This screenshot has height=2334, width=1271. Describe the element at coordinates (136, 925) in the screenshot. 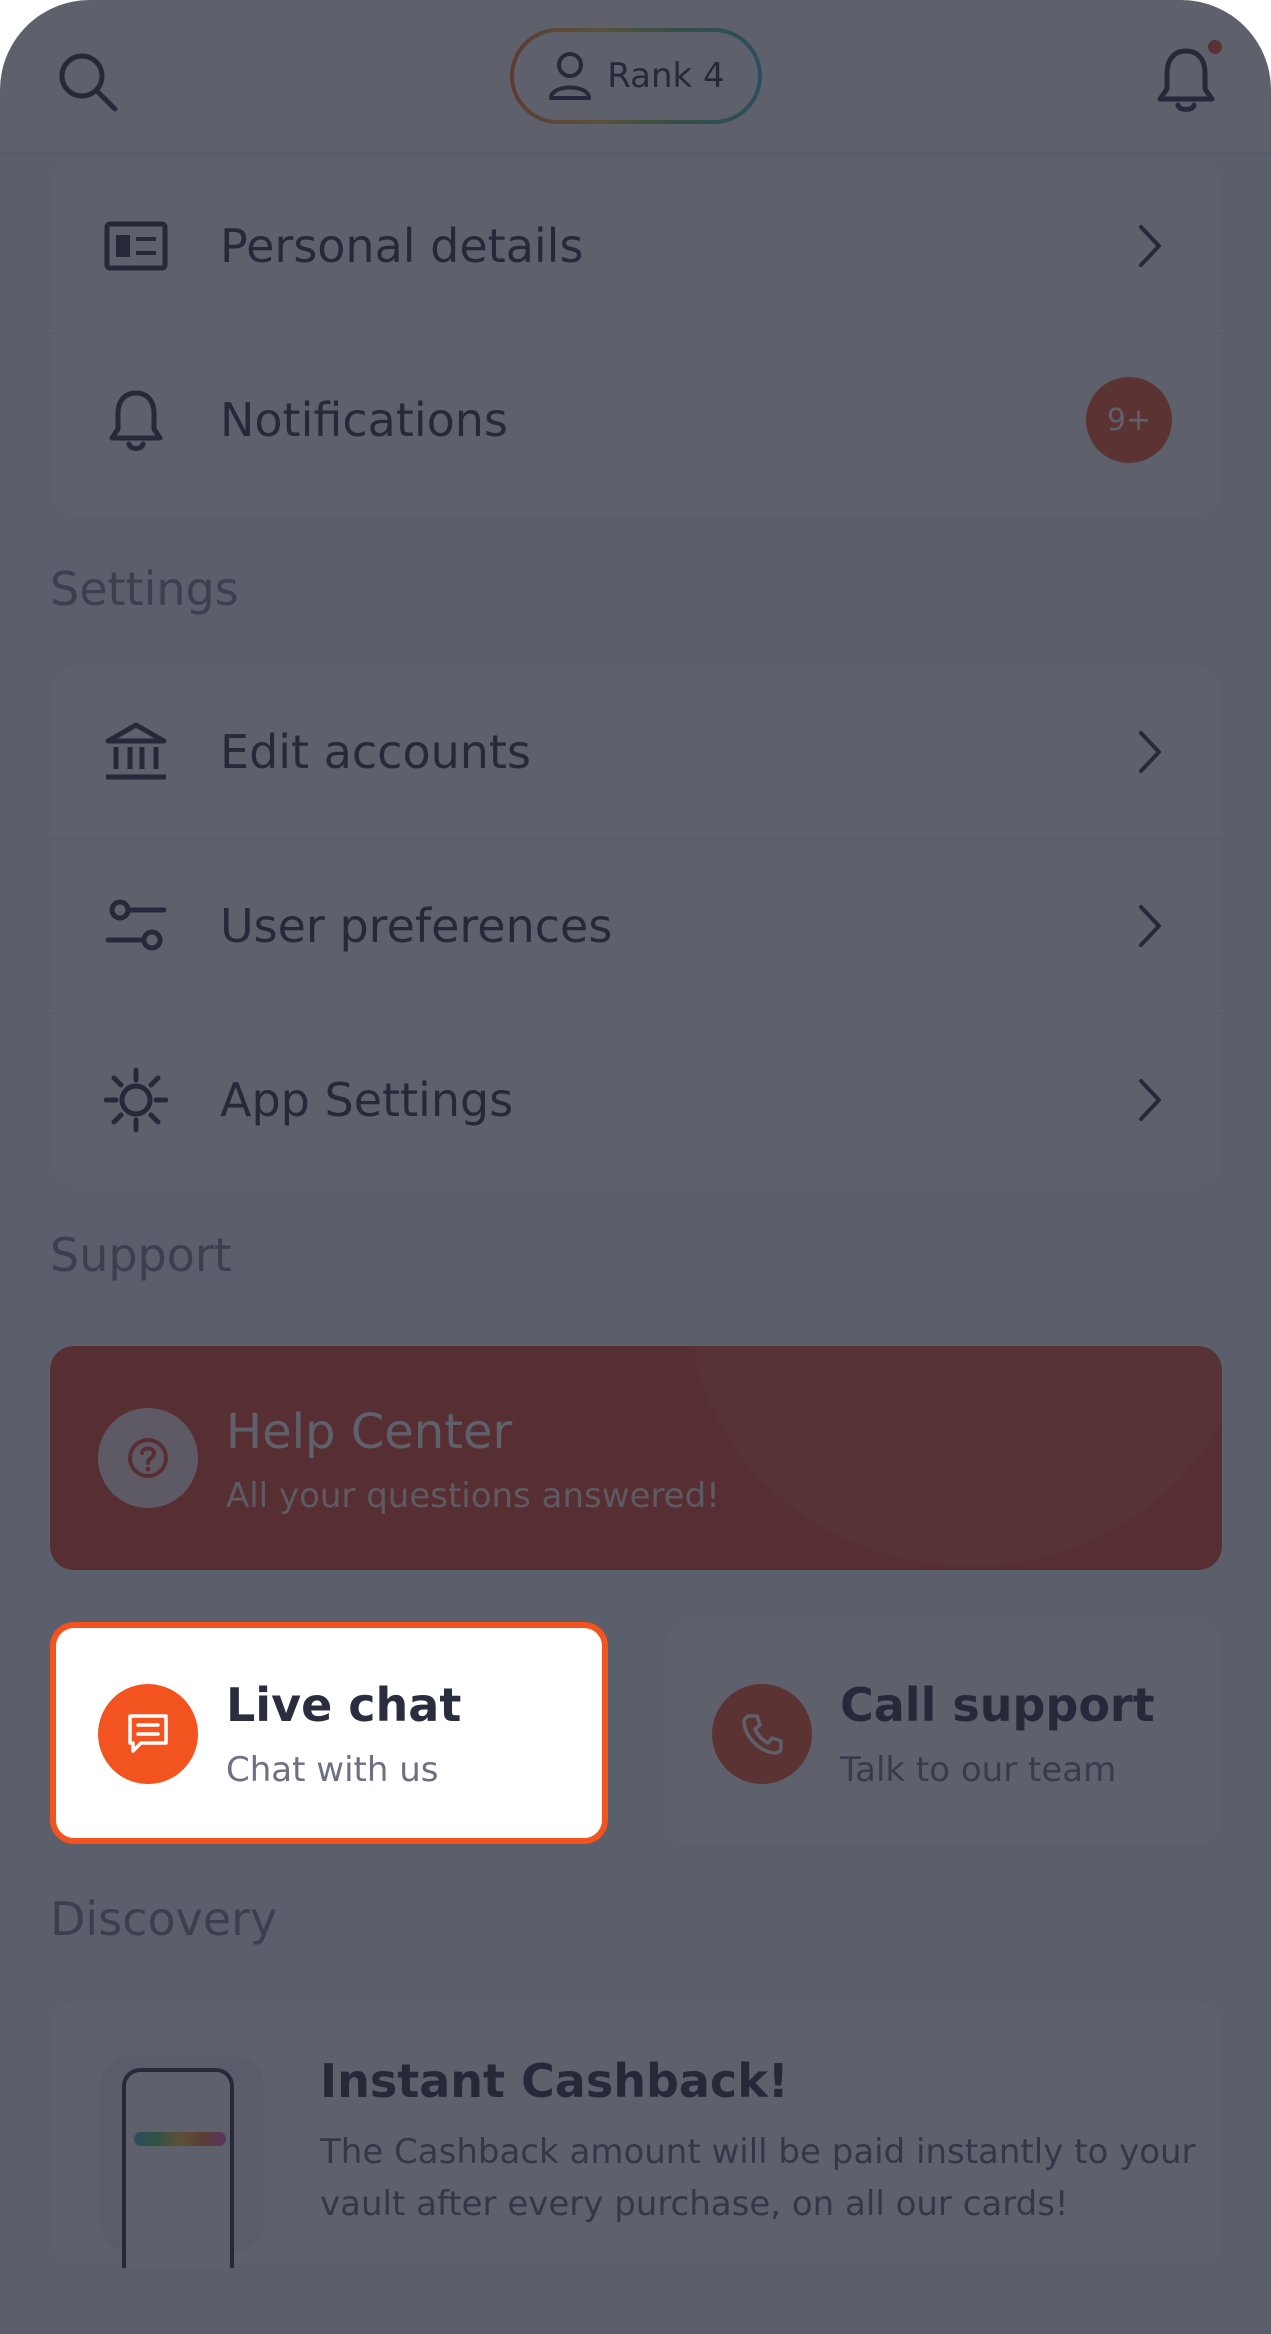

I see `sliders-icon` at that location.